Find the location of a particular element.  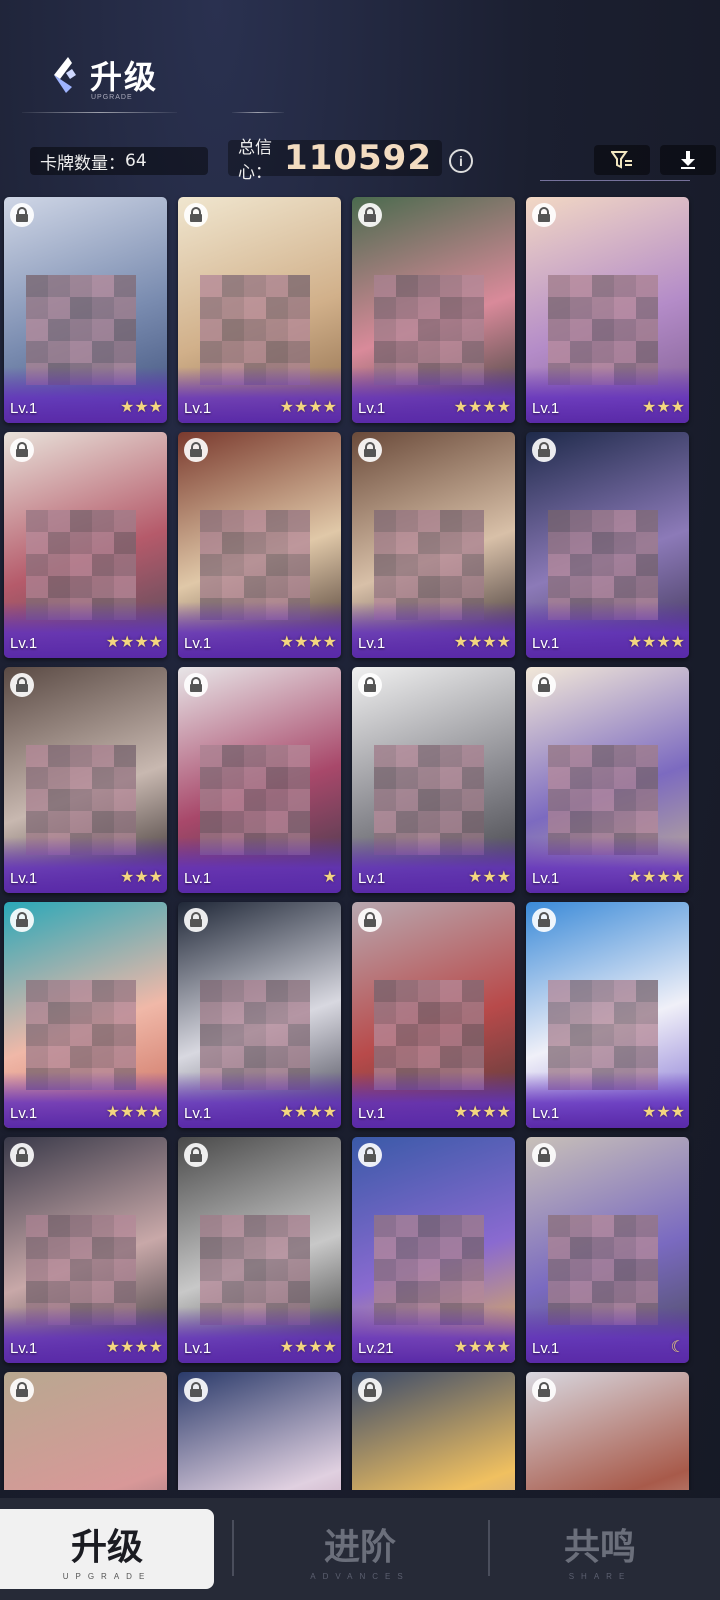

bottom-nav: 升级 UPGRADE 进阶 ADVANCES 共鸣 SHARE is located at coordinates (360, 1549).